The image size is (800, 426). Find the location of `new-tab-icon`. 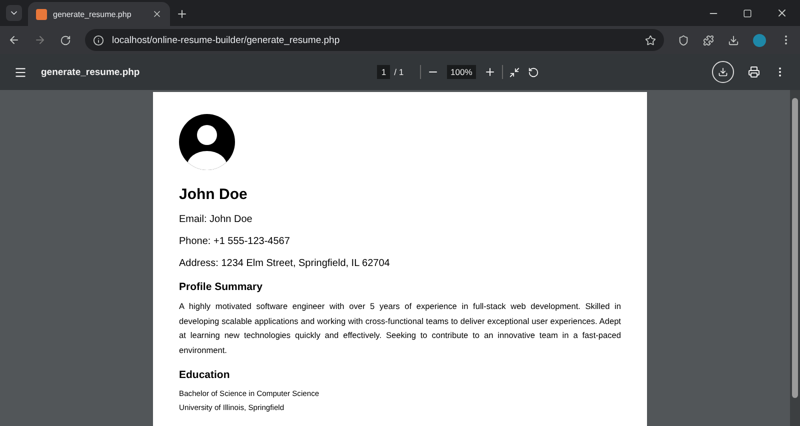

new-tab-icon is located at coordinates (182, 14).